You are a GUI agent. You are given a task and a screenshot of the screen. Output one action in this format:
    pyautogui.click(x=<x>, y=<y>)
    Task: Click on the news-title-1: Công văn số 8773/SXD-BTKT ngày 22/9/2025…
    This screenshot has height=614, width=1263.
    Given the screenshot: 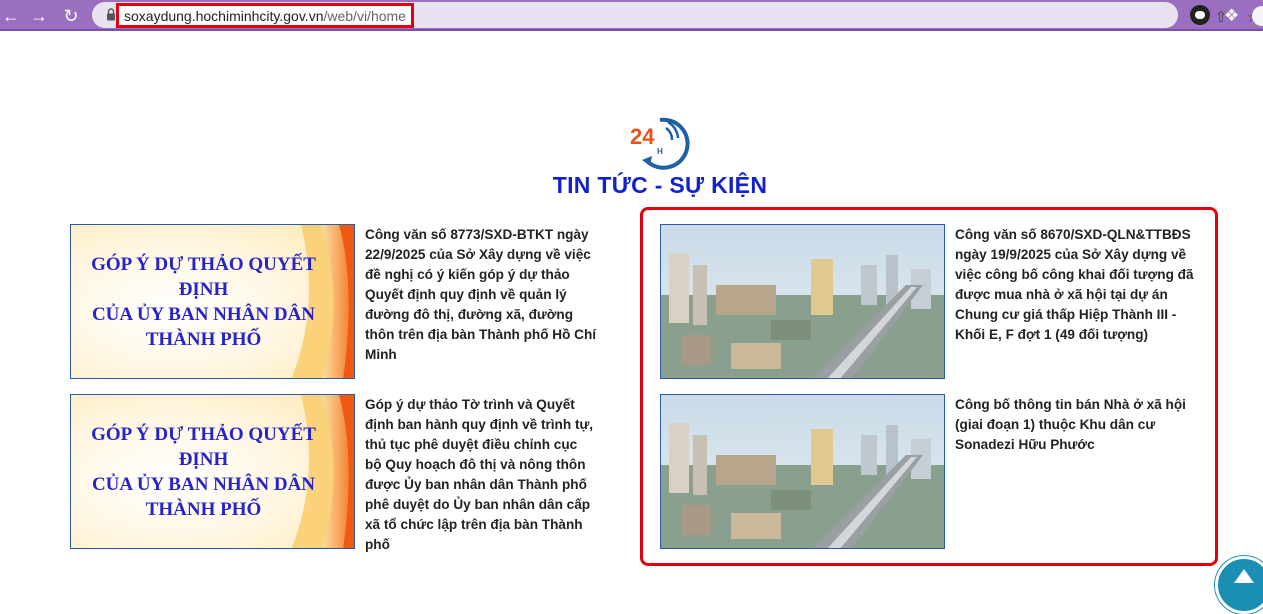 What is the action you would take?
    pyautogui.click(x=481, y=295)
    